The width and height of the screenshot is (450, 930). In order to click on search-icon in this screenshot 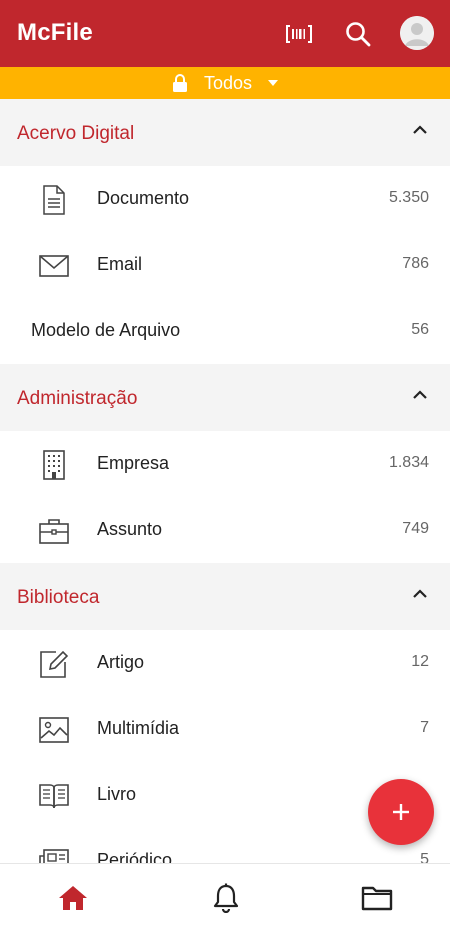, I will do `click(358, 34)`.